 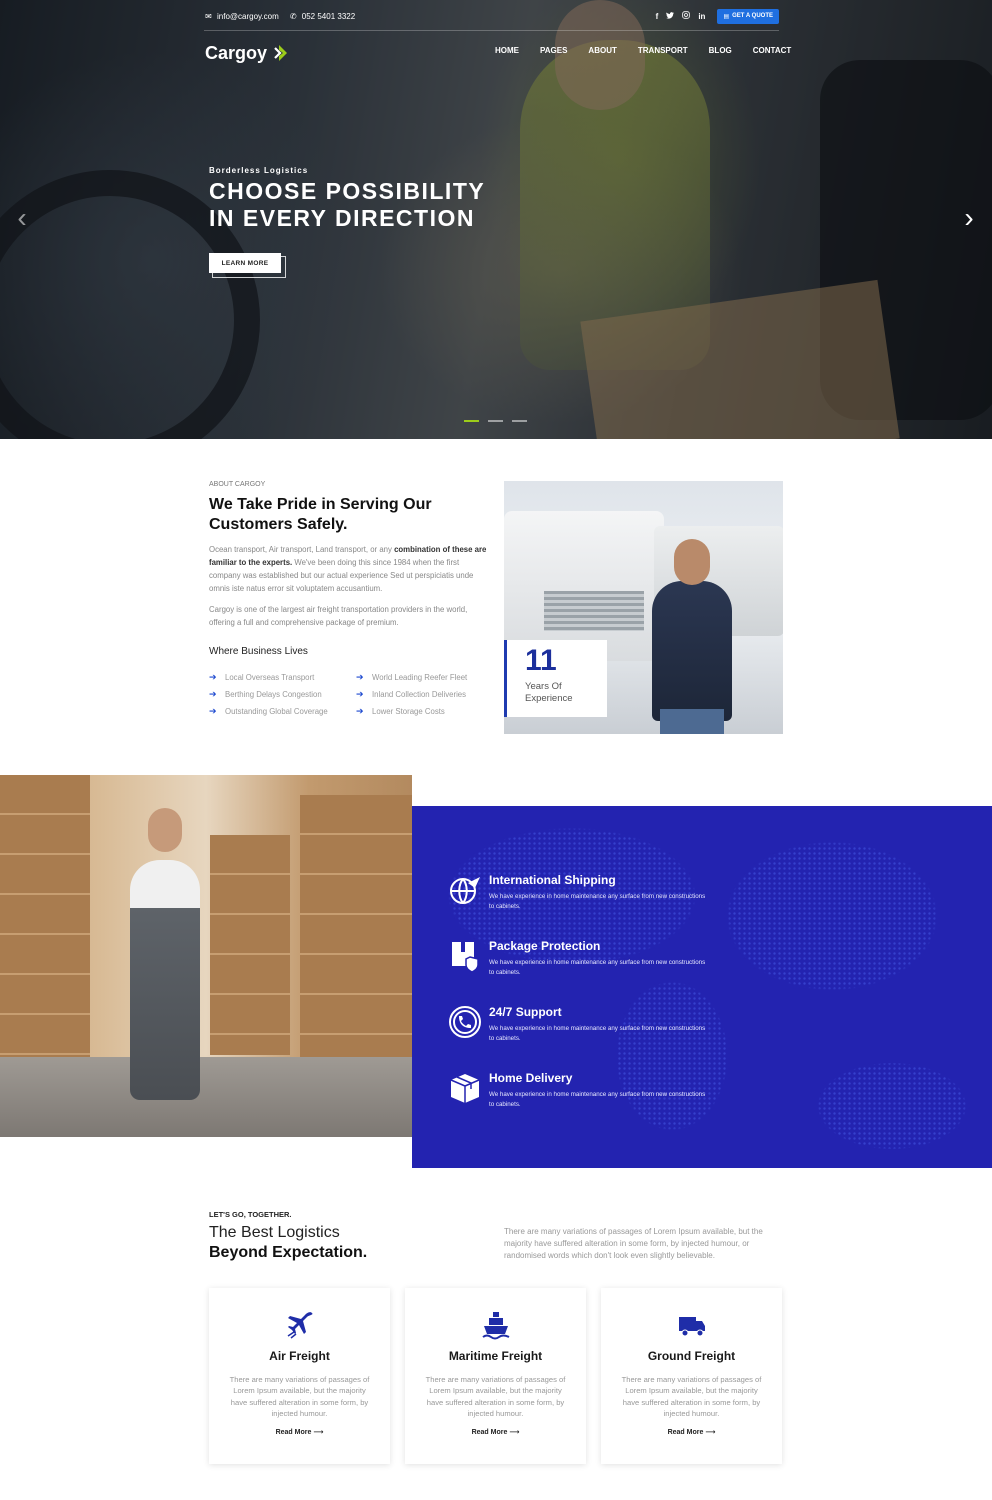 What do you see at coordinates (299, 1356) in the screenshot?
I see `card-title: Air Freight` at bounding box center [299, 1356].